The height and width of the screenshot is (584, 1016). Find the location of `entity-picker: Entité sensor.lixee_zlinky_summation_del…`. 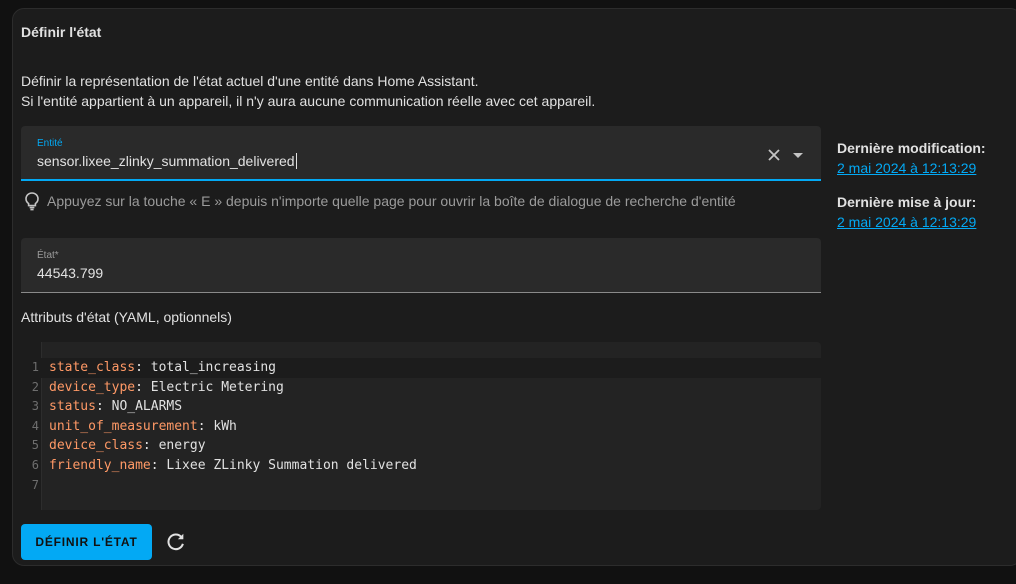

entity-picker: Entité sensor.lixee_zlinky_summation_del… is located at coordinates (421, 153).